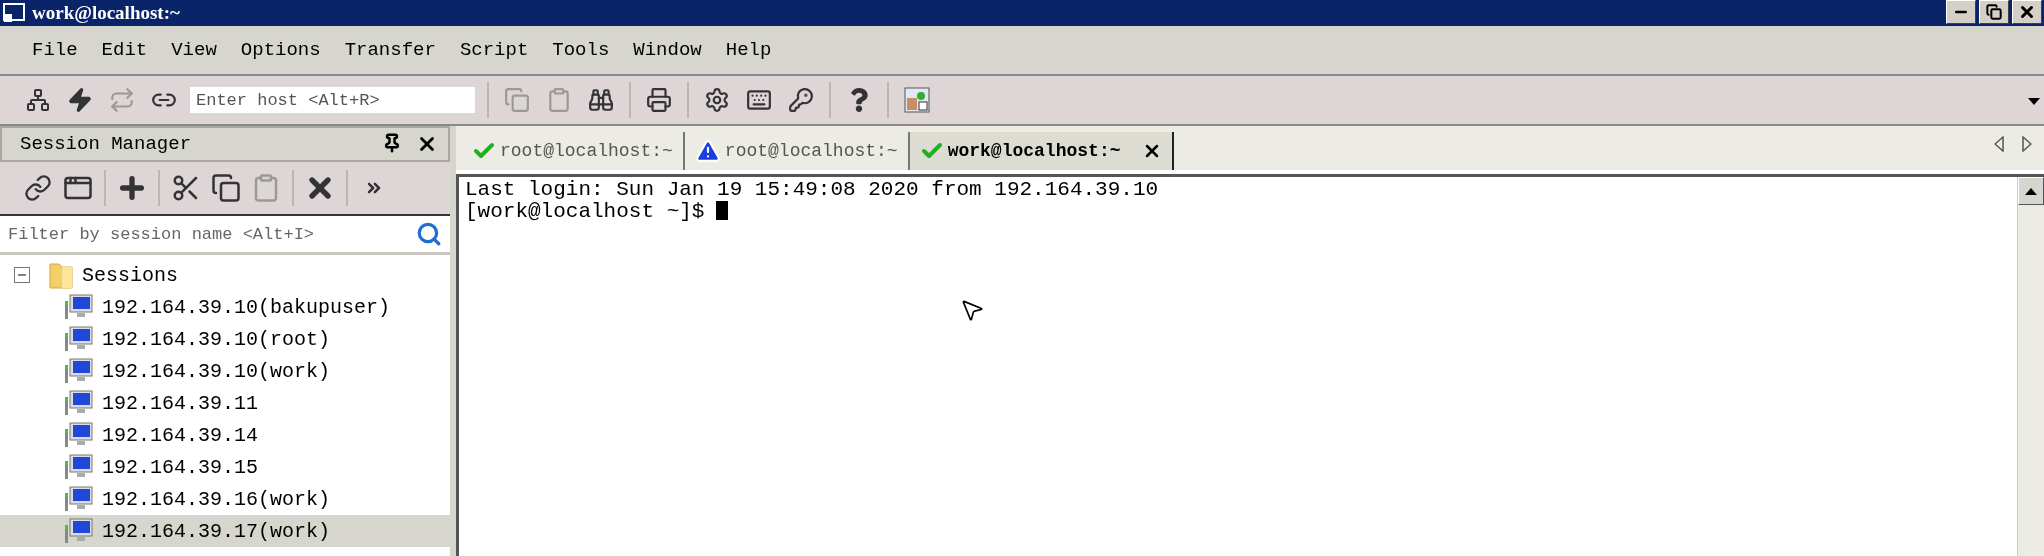  What do you see at coordinates (216, 499) in the screenshot?
I see `session-label: 192.164.39.16(work)` at bounding box center [216, 499].